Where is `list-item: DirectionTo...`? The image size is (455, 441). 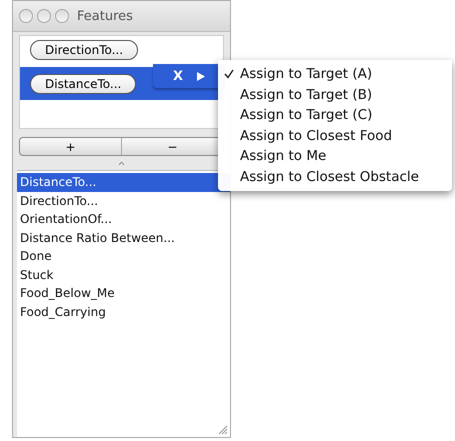 list-item: DirectionTo... is located at coordinates (123, 201).